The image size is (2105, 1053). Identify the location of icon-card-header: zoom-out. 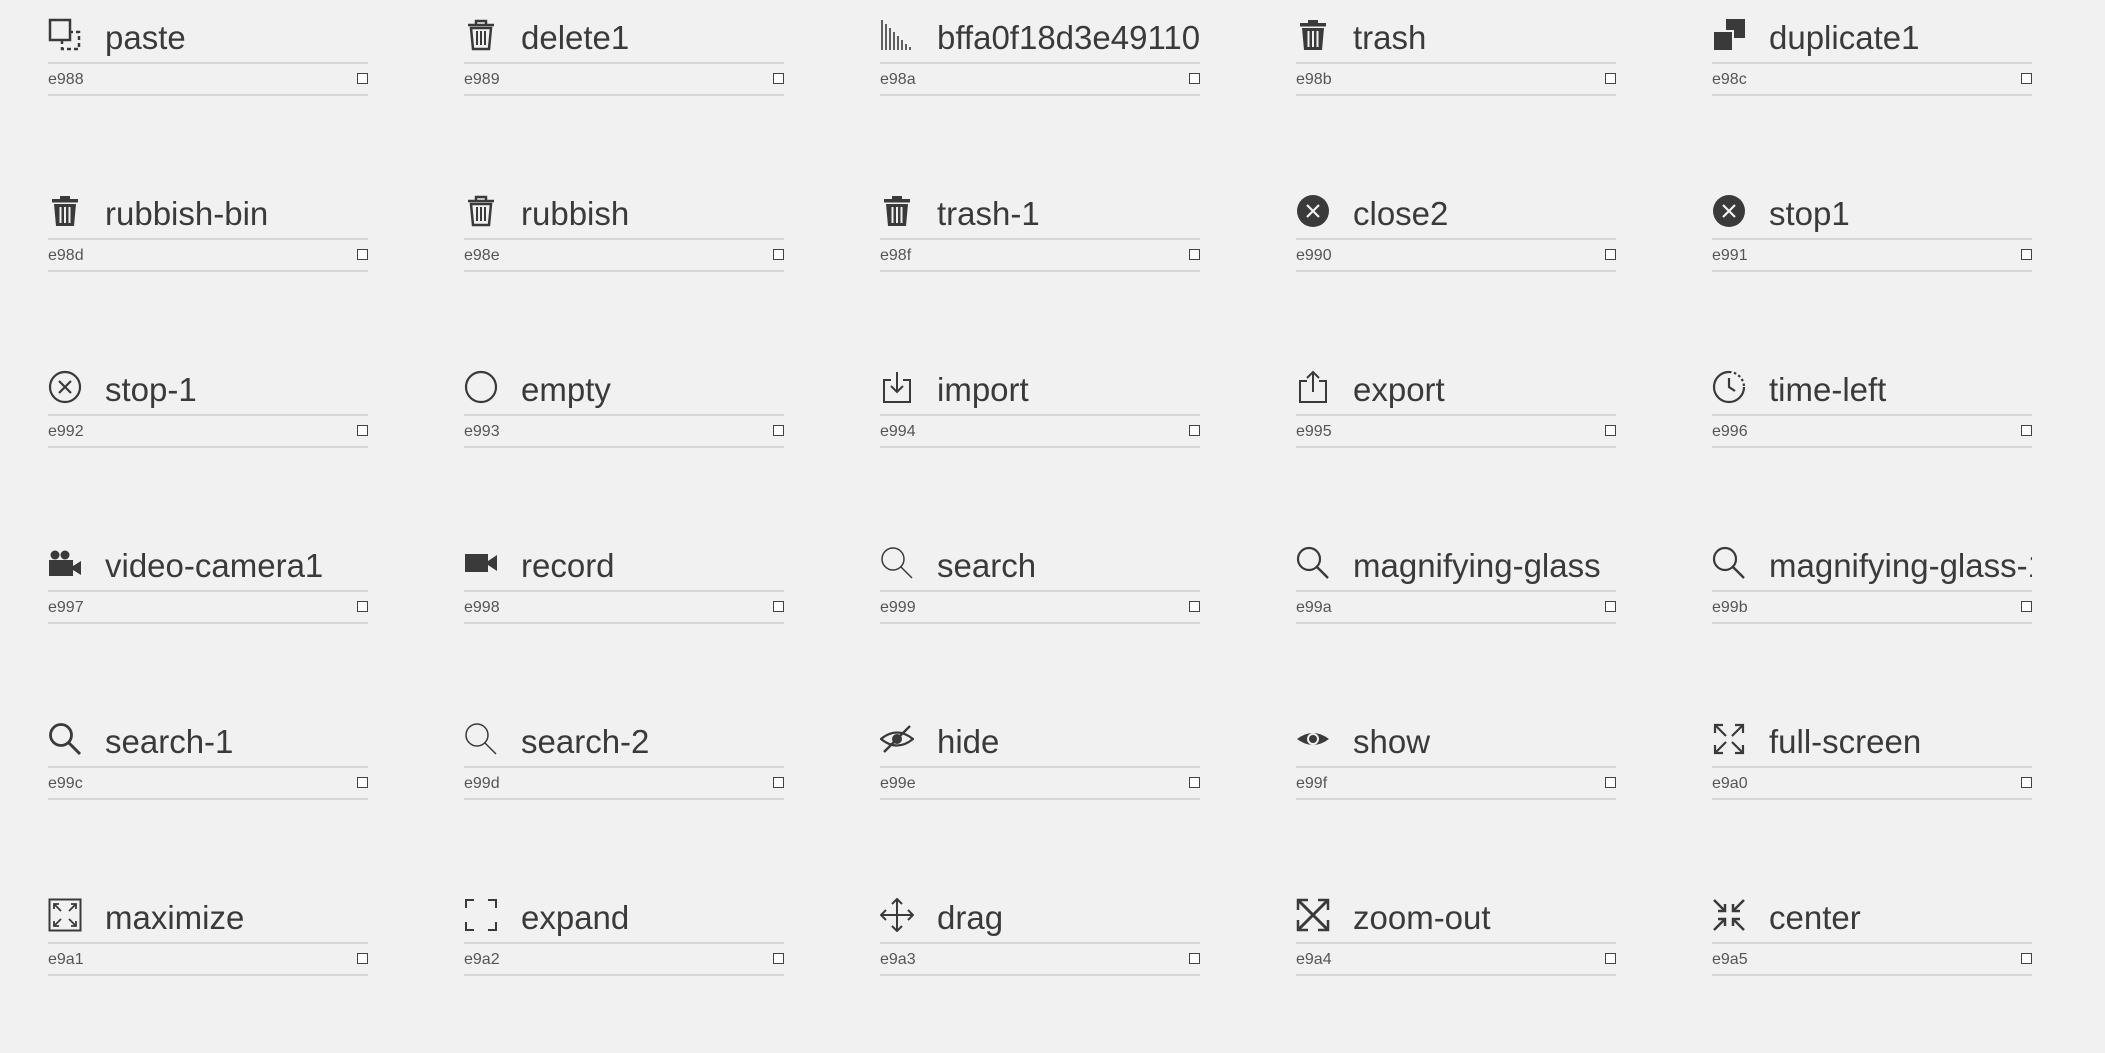
(1456, 912).